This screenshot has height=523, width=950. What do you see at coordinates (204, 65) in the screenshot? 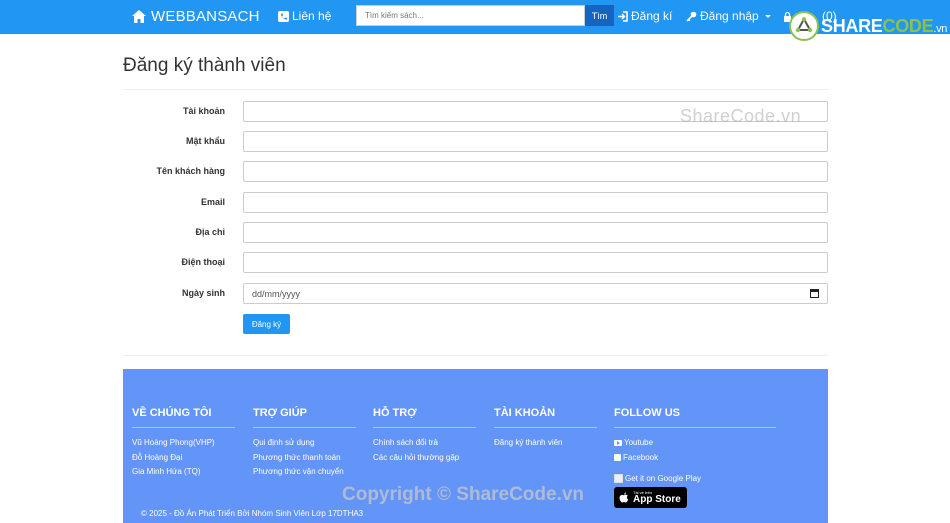
I see `page-title: Đăng ký thành viên` at bounding box center [204, 65].